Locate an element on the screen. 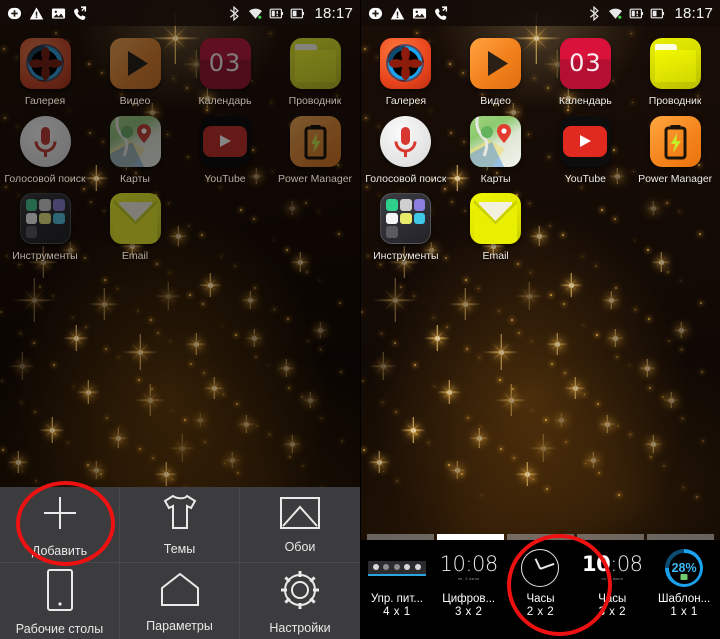 The image size is (720, 639). voice-search-icon is located at coordinates (406, 141).